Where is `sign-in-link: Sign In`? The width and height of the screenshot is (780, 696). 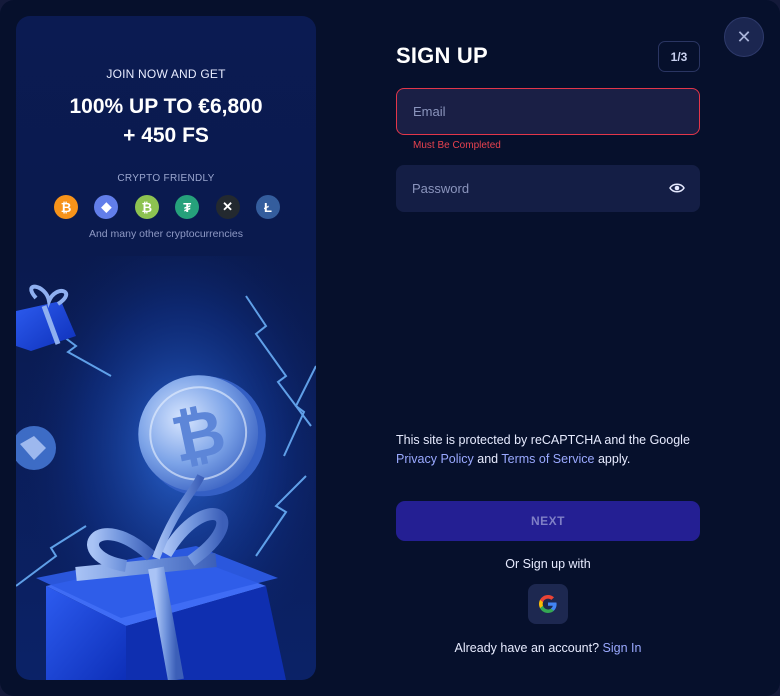
sign-in-link: Sign In is located at coordinates (622, 648).